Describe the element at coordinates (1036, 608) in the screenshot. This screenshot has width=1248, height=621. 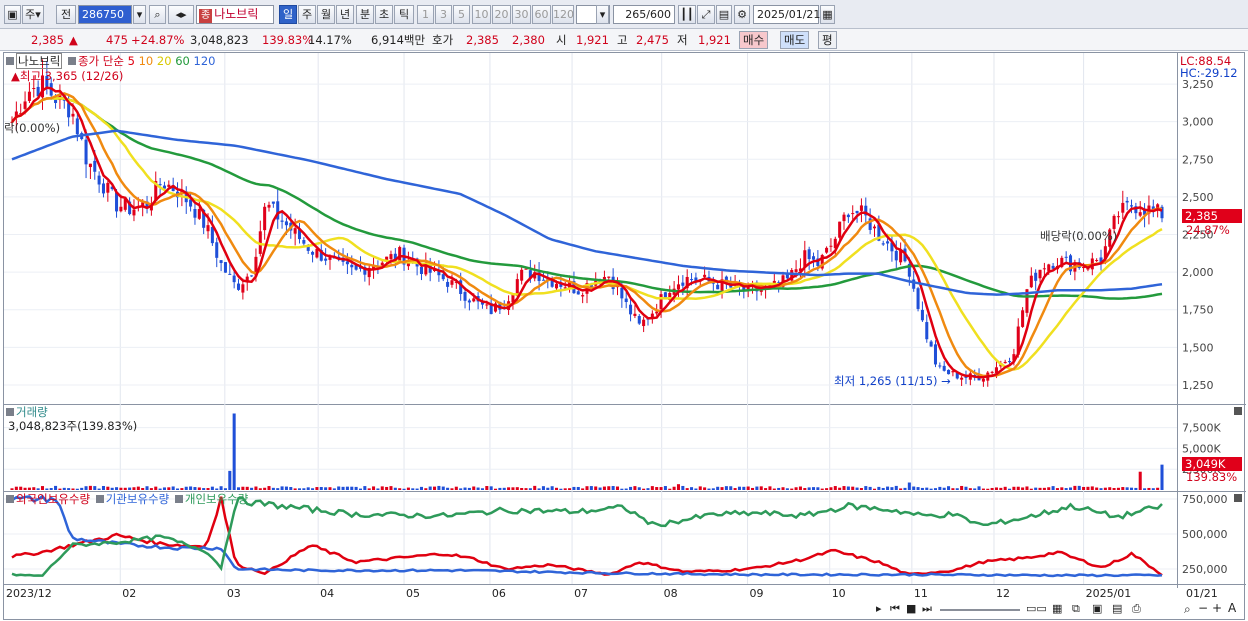
I see `layout-icon: ▭▭` at that location.